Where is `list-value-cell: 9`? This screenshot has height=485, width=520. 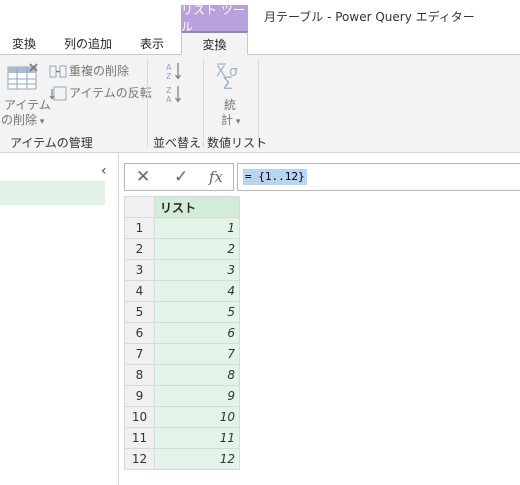 list-value-cell: 9 is located at coordinates (197, 396).